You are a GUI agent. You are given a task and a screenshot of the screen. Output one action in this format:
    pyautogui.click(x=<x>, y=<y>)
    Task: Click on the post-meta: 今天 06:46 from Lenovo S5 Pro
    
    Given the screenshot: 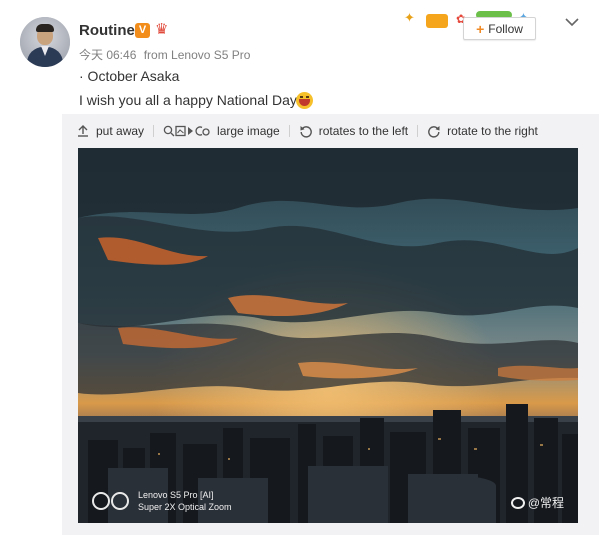 What is the action you would take?
    pyautogui.click(x=164, y=54)
    